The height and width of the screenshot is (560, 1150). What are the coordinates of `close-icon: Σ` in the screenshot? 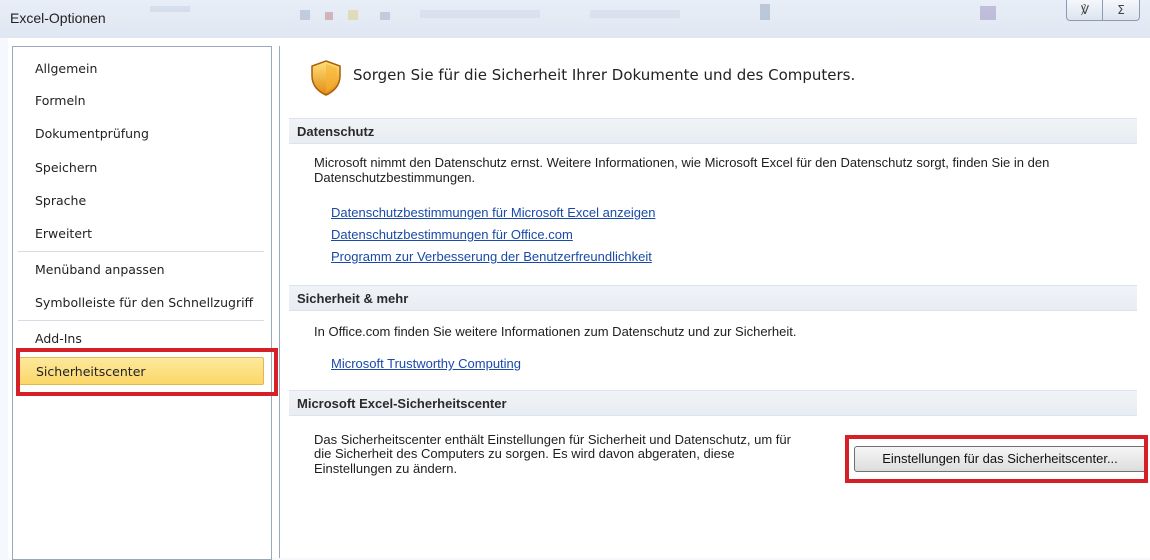 It's located at (1121, 10).